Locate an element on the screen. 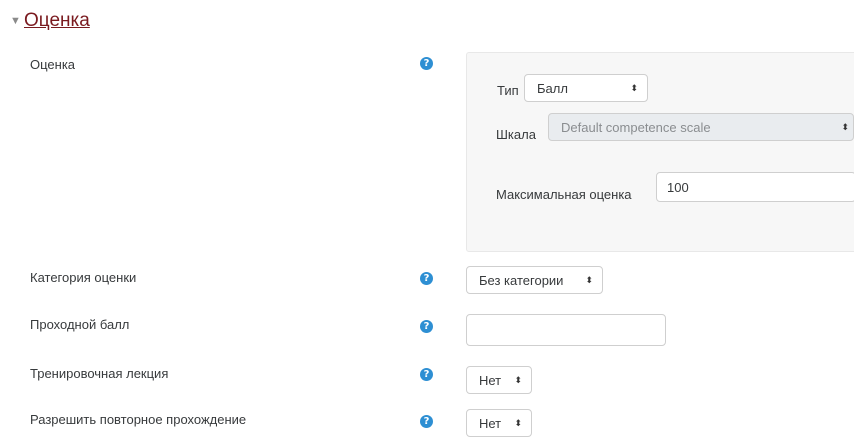 Image resolution: width=854 pixels, height=437 pixels. grade-type-select: Балл ⬍ is located at coordinates (586, 88).